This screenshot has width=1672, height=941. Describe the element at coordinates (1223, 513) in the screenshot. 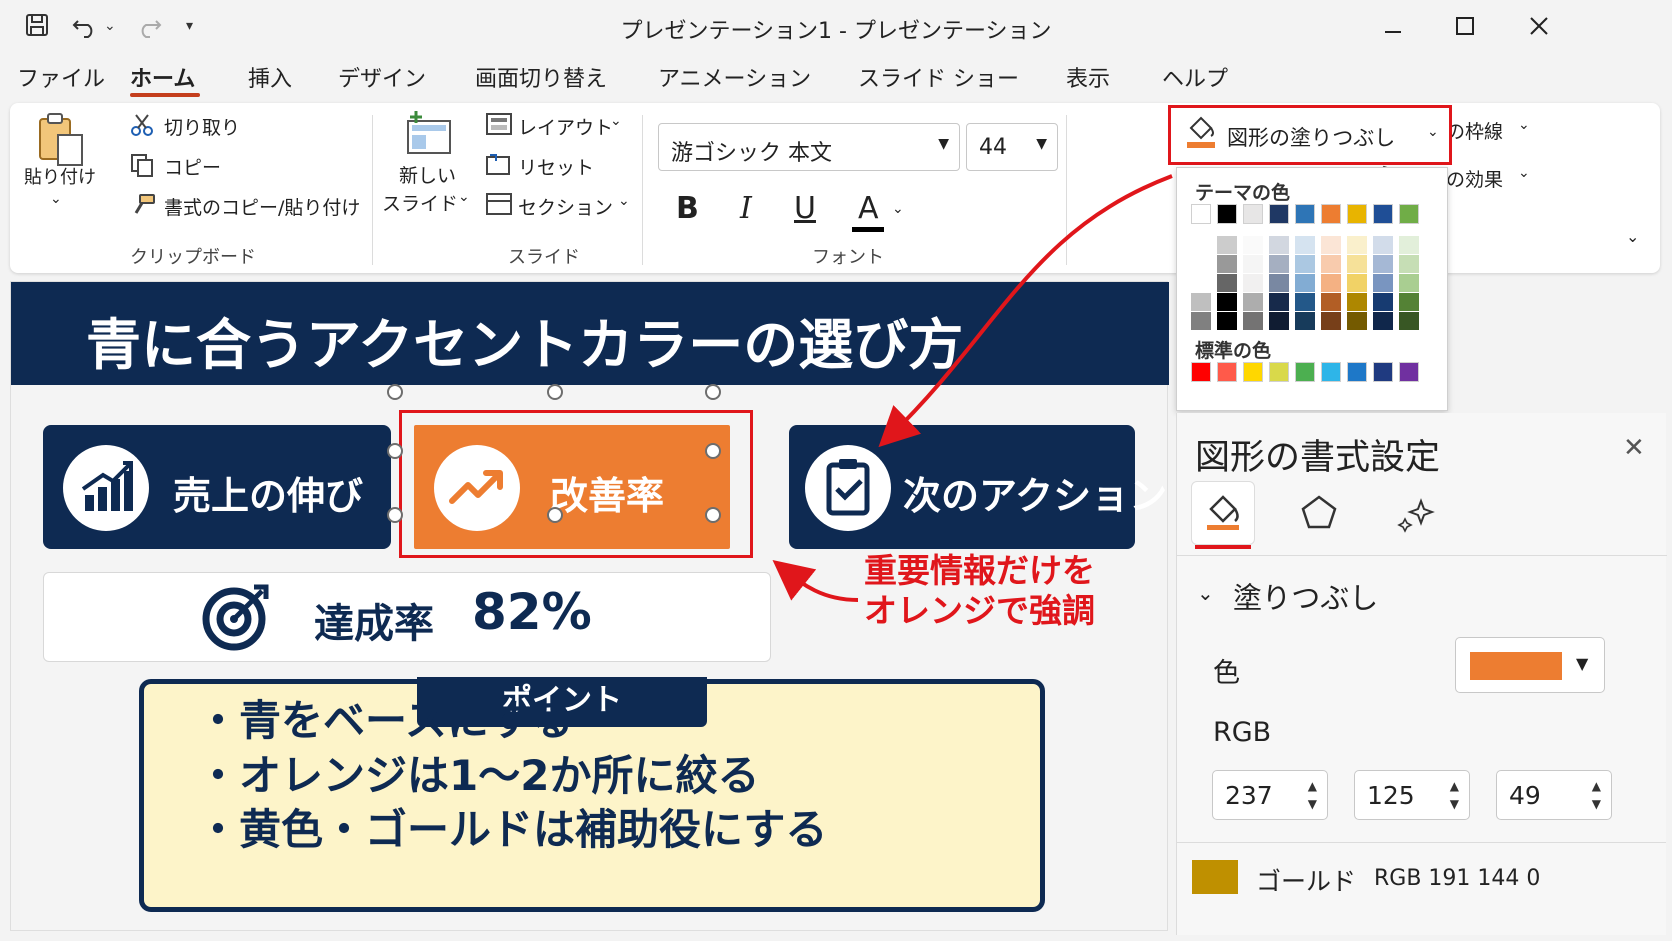

I see `fill-line-tab` at that location.